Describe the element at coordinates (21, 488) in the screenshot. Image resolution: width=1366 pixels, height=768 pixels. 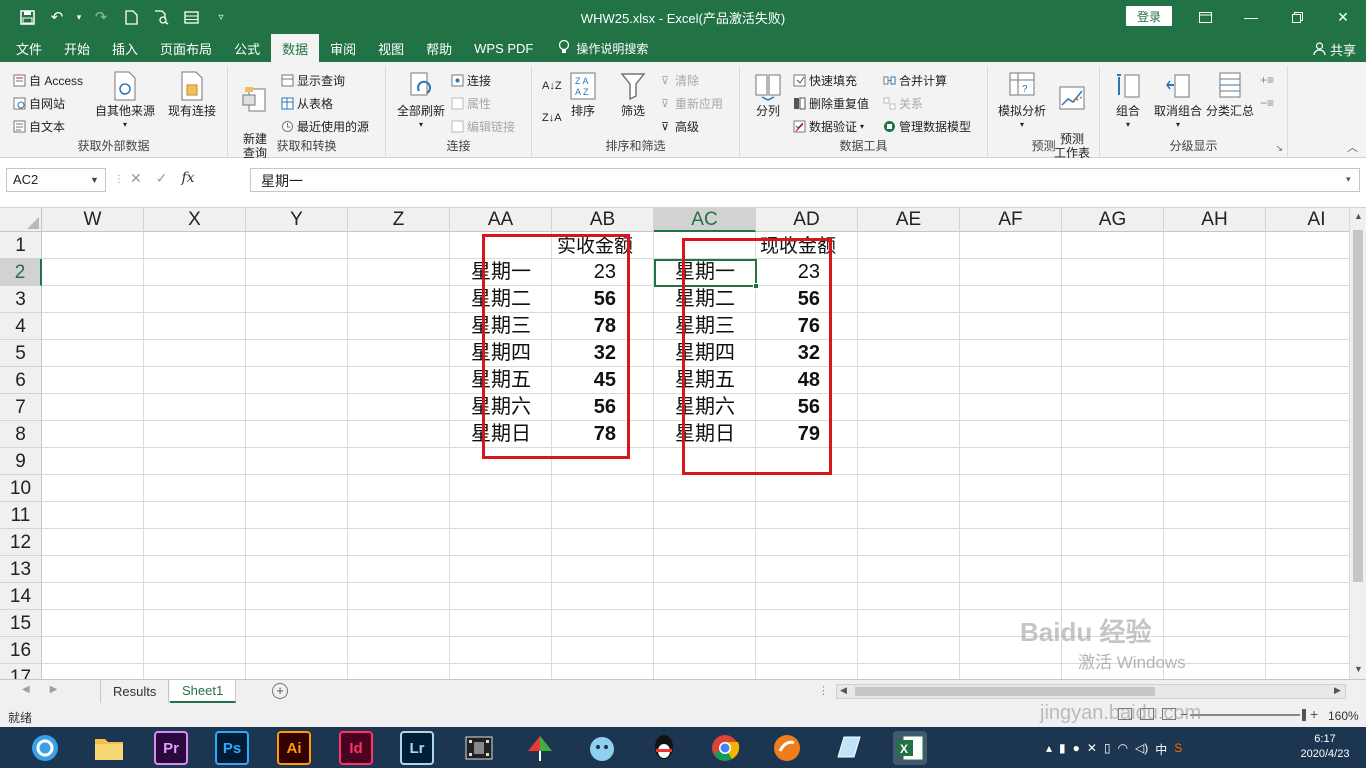
I see `row-header-10: 10` at that location.